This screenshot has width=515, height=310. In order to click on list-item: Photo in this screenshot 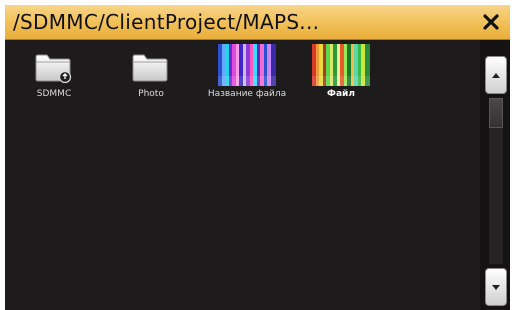, I will do `click(151, 74)`.